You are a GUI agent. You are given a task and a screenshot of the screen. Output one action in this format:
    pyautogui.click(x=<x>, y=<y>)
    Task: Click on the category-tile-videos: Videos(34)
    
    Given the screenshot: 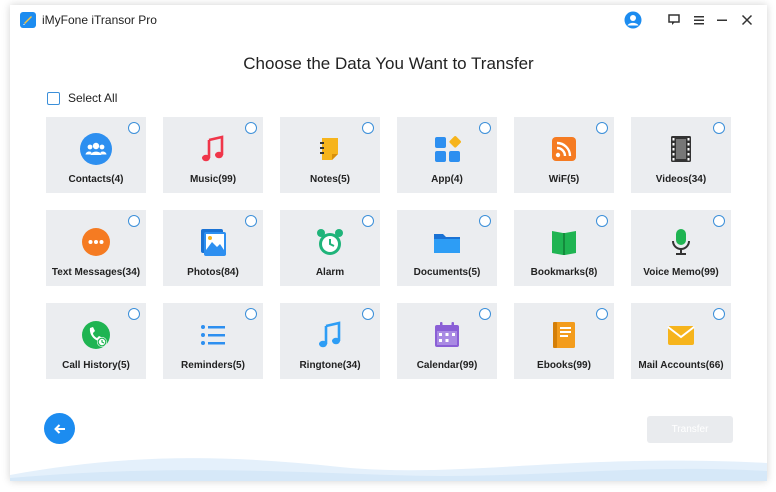 What is the action you would take?
    pyautogui.click(x=681, y=155)
    